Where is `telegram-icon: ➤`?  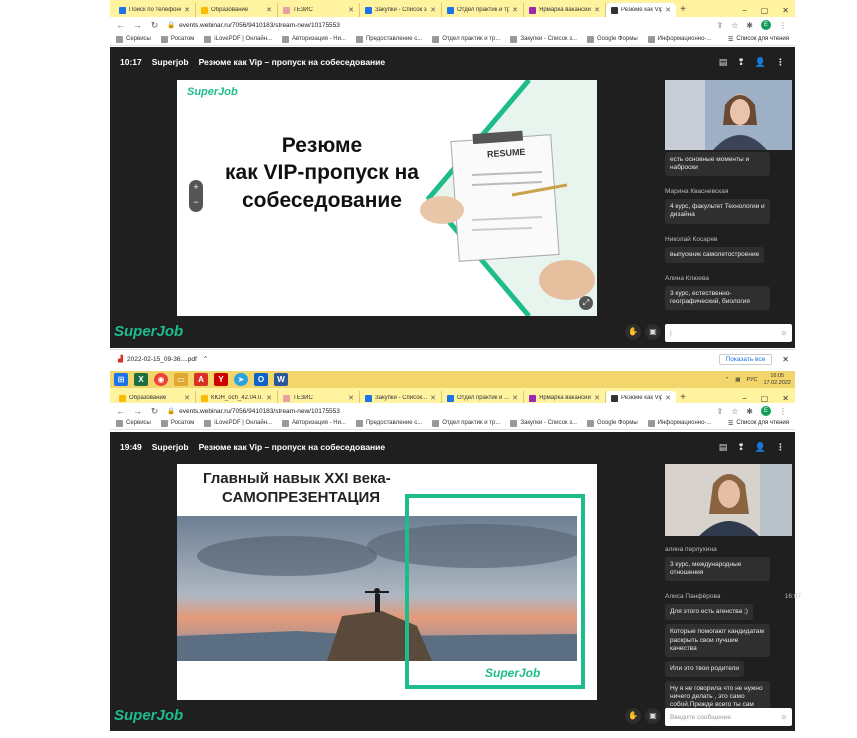 telegram-icon: ➤ is located at coordinates (241, 379).